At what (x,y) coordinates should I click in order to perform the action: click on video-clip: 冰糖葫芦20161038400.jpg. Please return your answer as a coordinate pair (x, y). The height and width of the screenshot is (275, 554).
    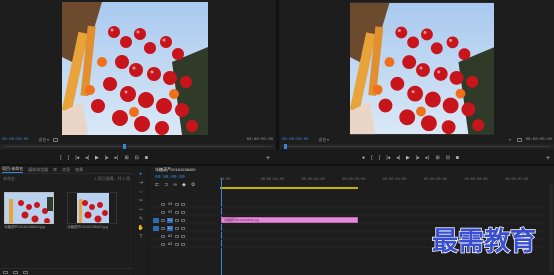
    Looking at the image, I should click on (289, 220).